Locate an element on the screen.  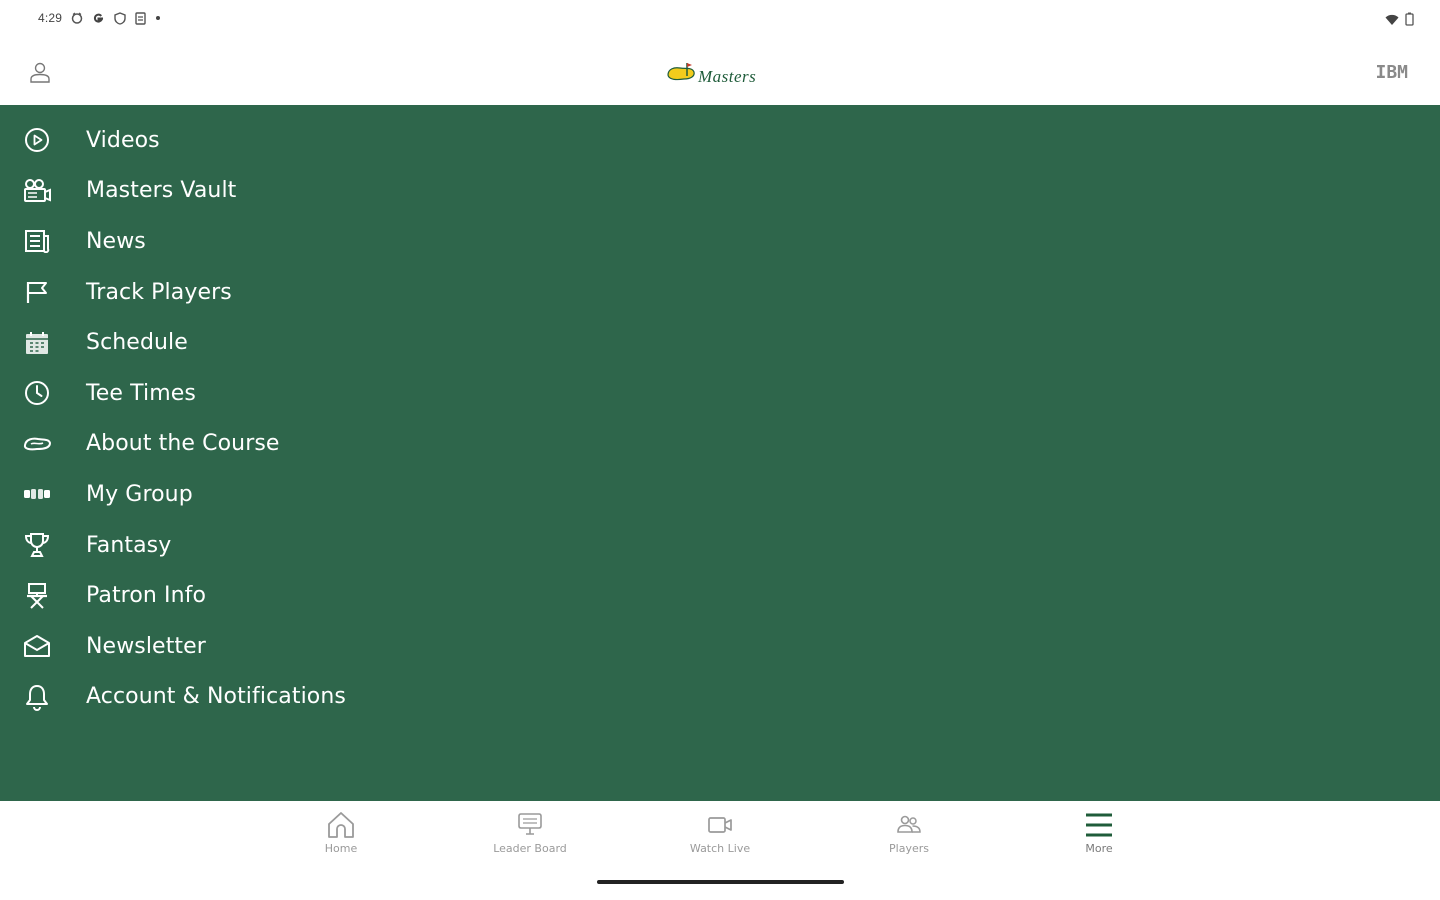
chair-icon is located at coordinates (37, 596).